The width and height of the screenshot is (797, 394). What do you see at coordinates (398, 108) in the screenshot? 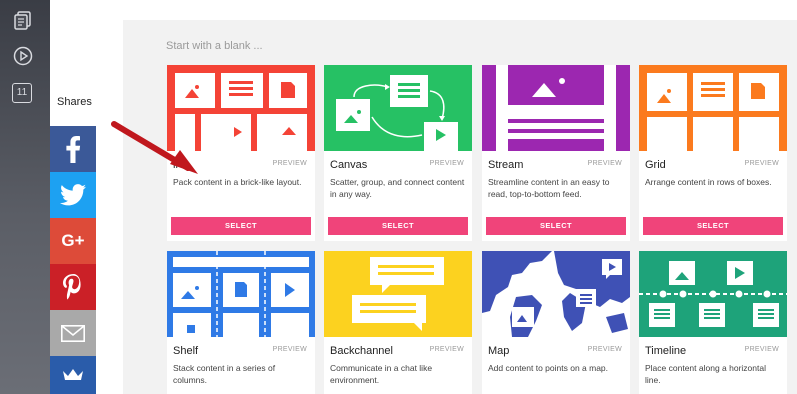
I see `canvas-thumbnail` at bounding box center [398, 108].